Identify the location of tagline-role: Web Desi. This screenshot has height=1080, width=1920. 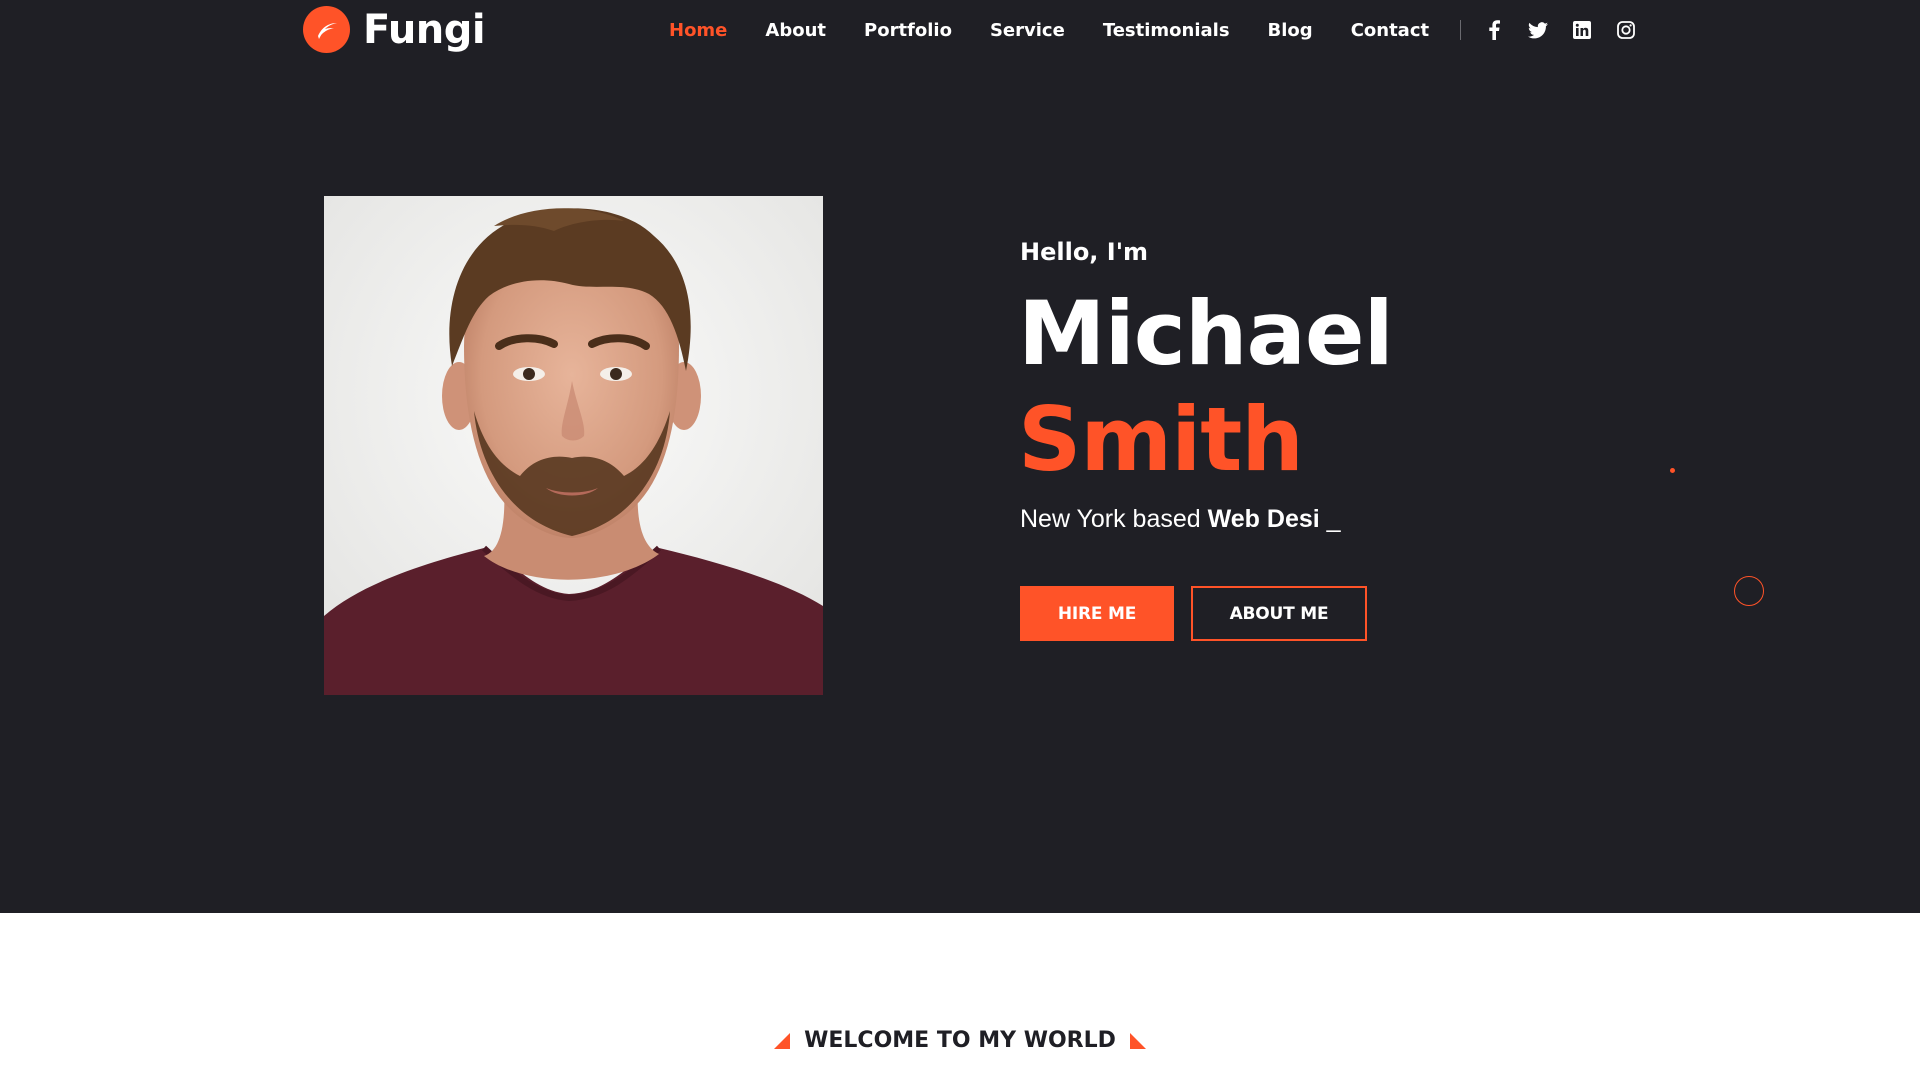
(1263, 519).